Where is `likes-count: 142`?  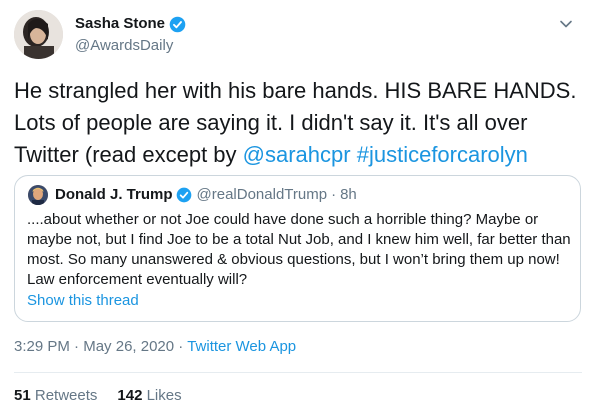
likes-count: 142 is located at coordinates (130, 395).